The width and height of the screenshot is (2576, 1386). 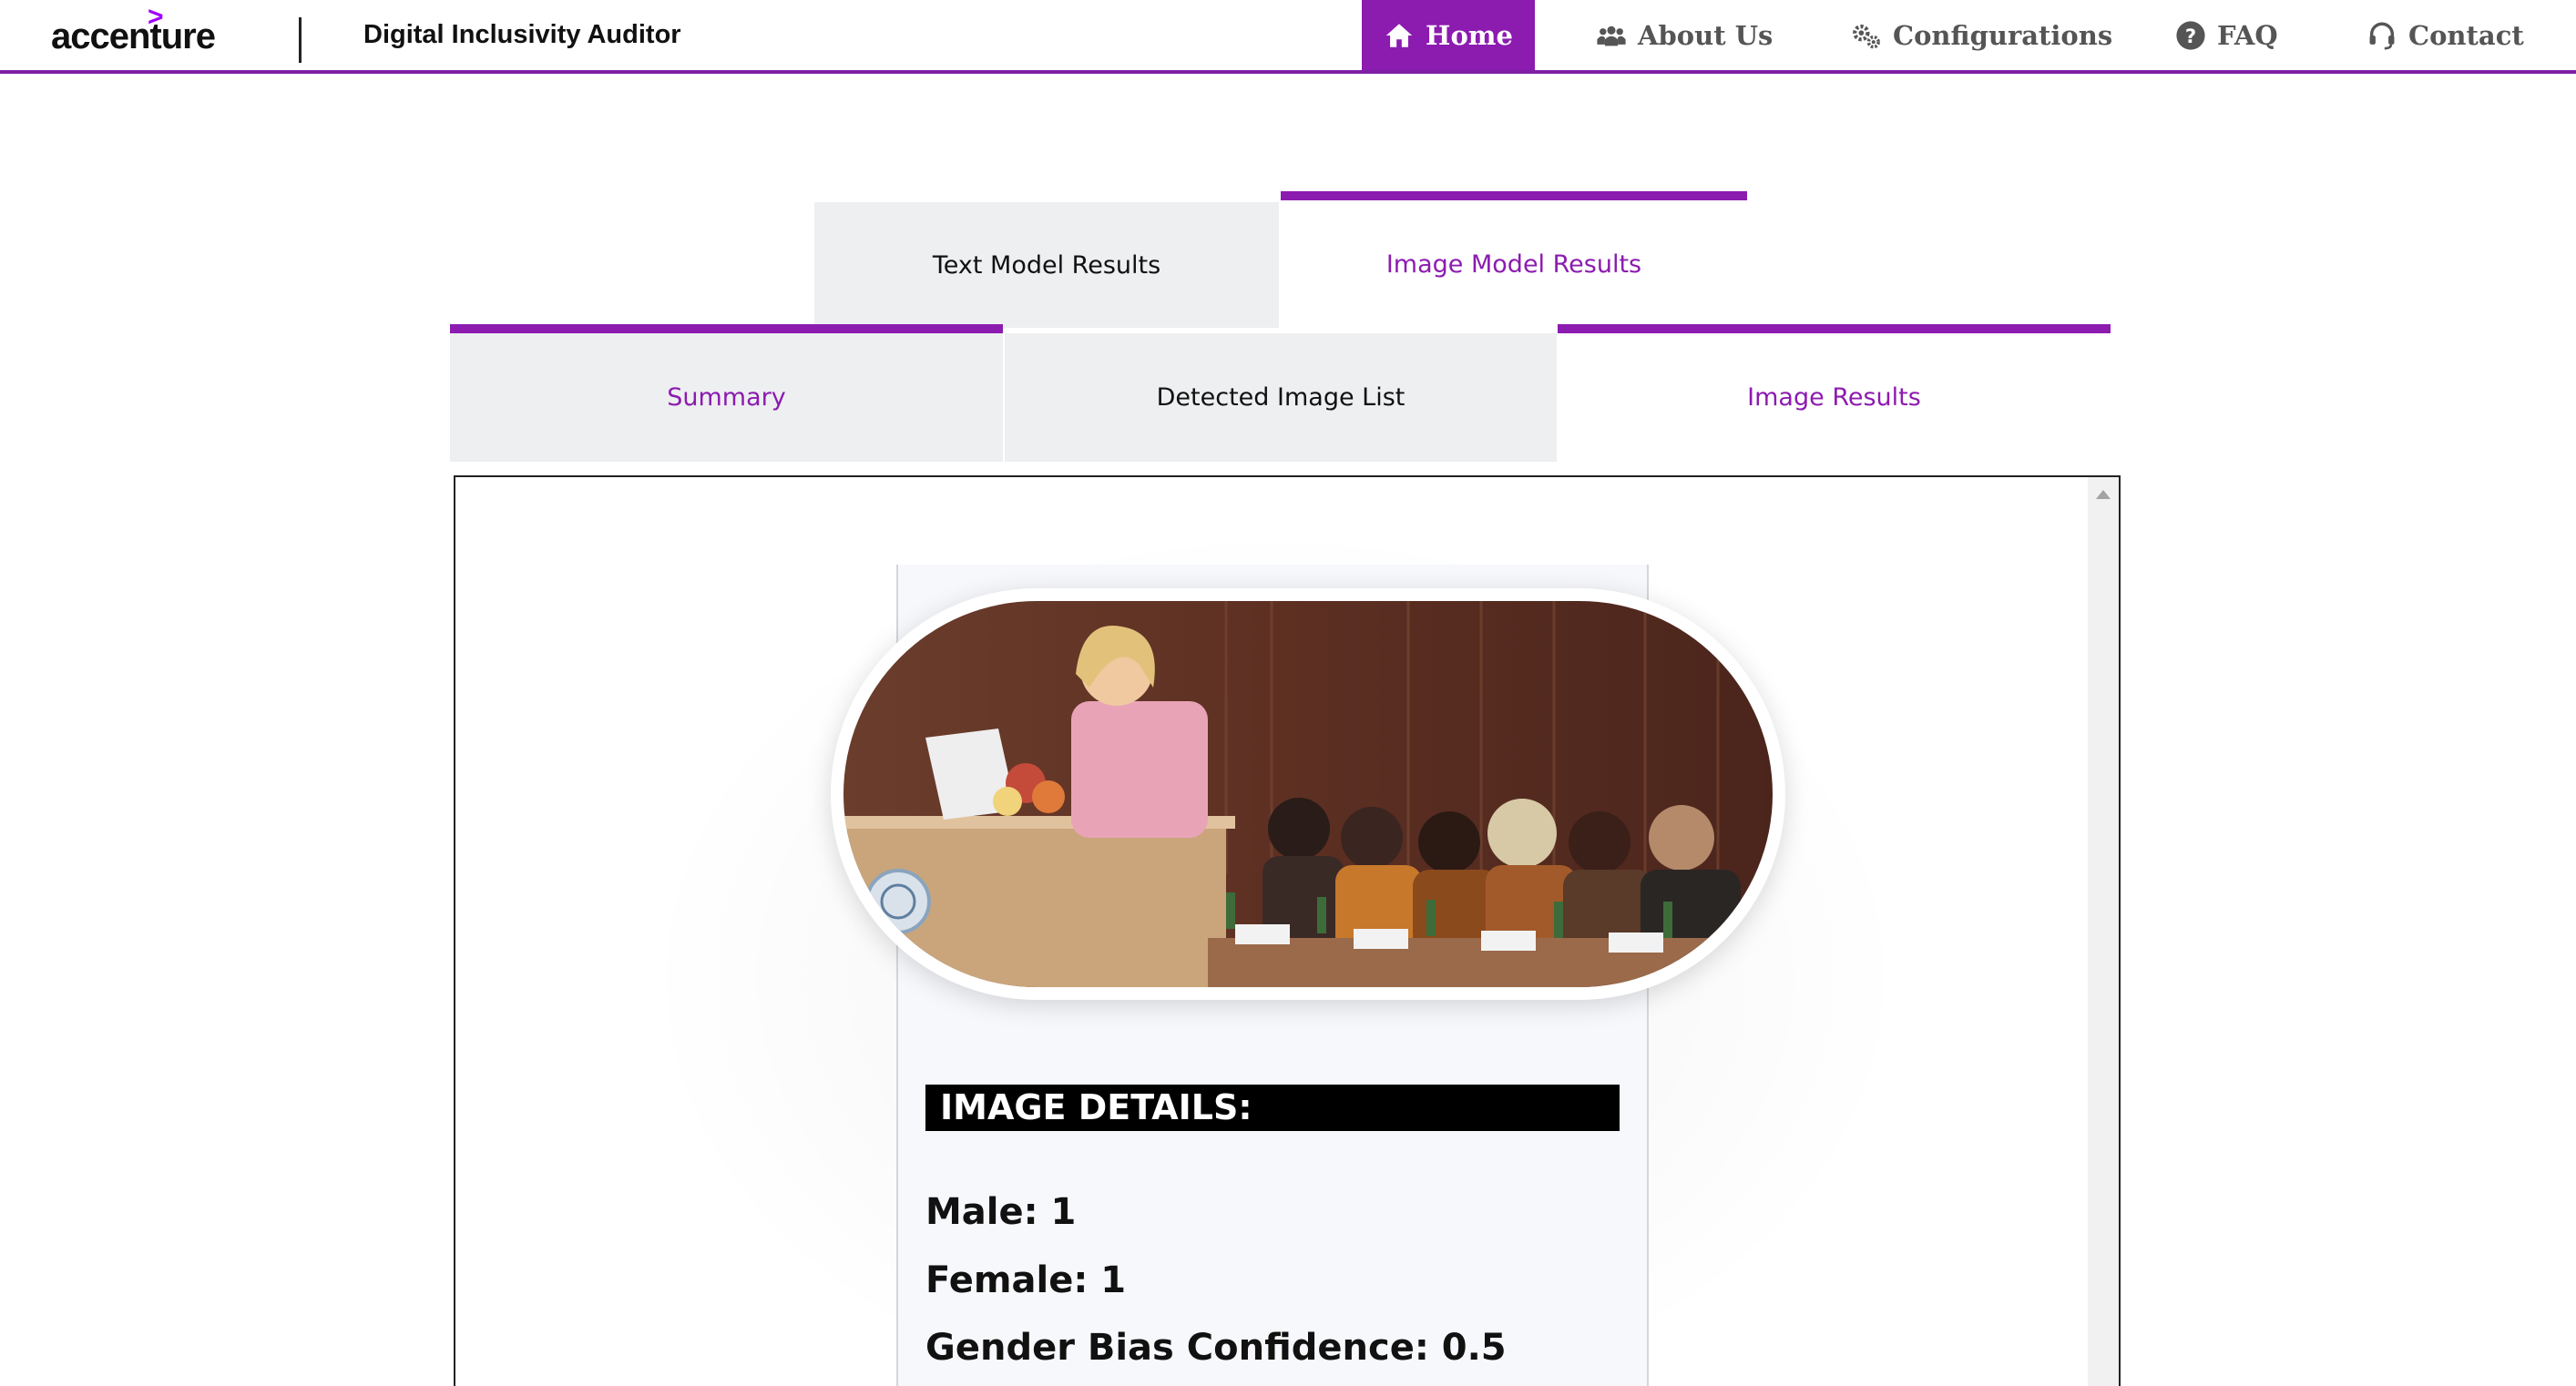 I want to click on nav-configurations: Configurations, so click(x=1982, y=35).